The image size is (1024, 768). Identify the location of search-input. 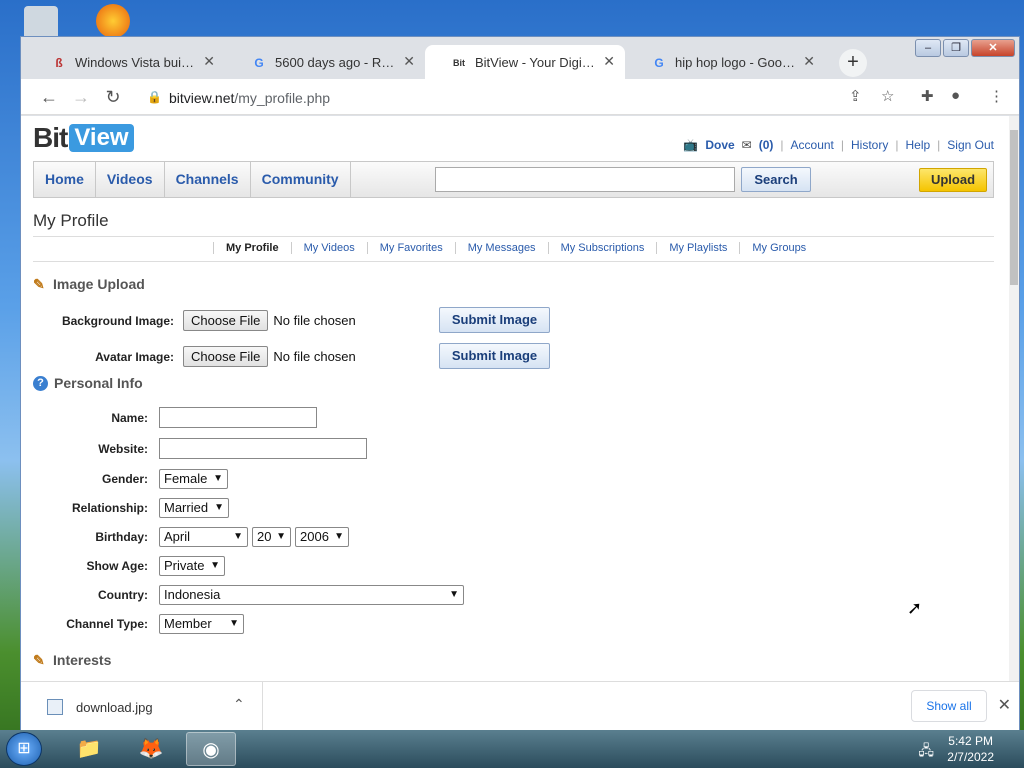
(585, 179).